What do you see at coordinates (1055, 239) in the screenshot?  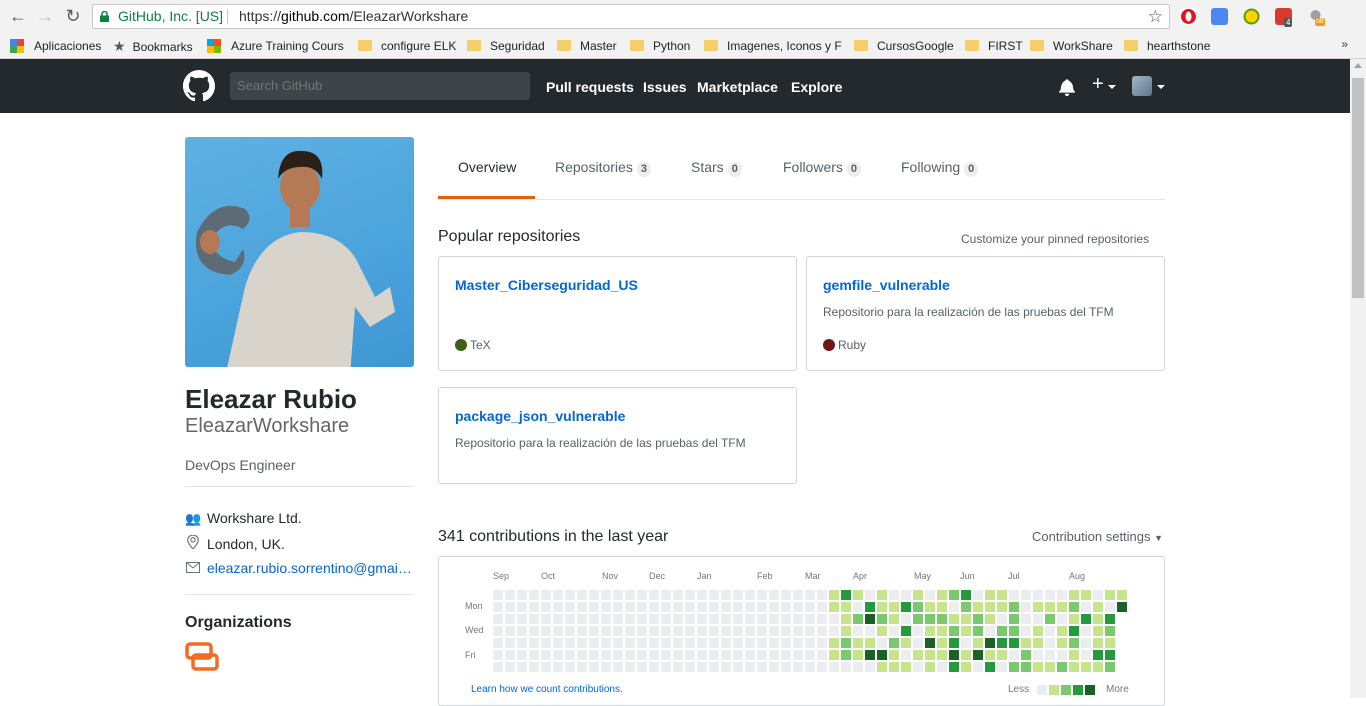 I see `customize-pinned-link: Customize your pinned repositories` at bounding box center [1055, 239].